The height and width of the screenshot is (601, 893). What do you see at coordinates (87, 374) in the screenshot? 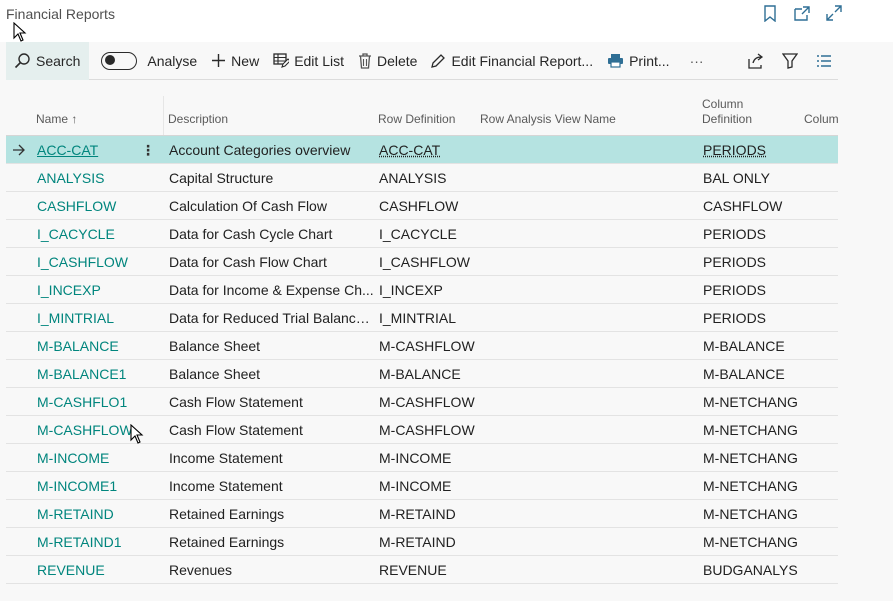
I see `report-name-link: M-BALANCE1` at bounding box center [87, 374].